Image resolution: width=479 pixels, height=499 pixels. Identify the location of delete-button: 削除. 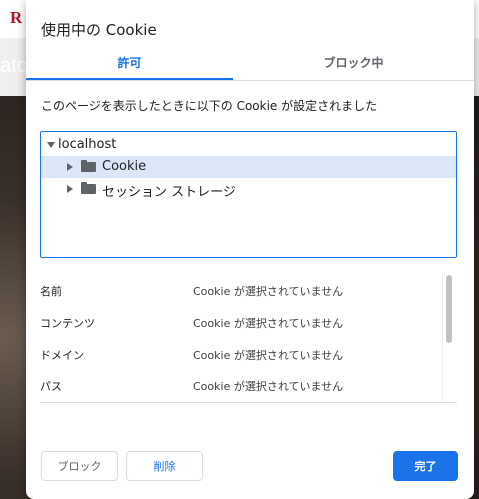
(164, 466).